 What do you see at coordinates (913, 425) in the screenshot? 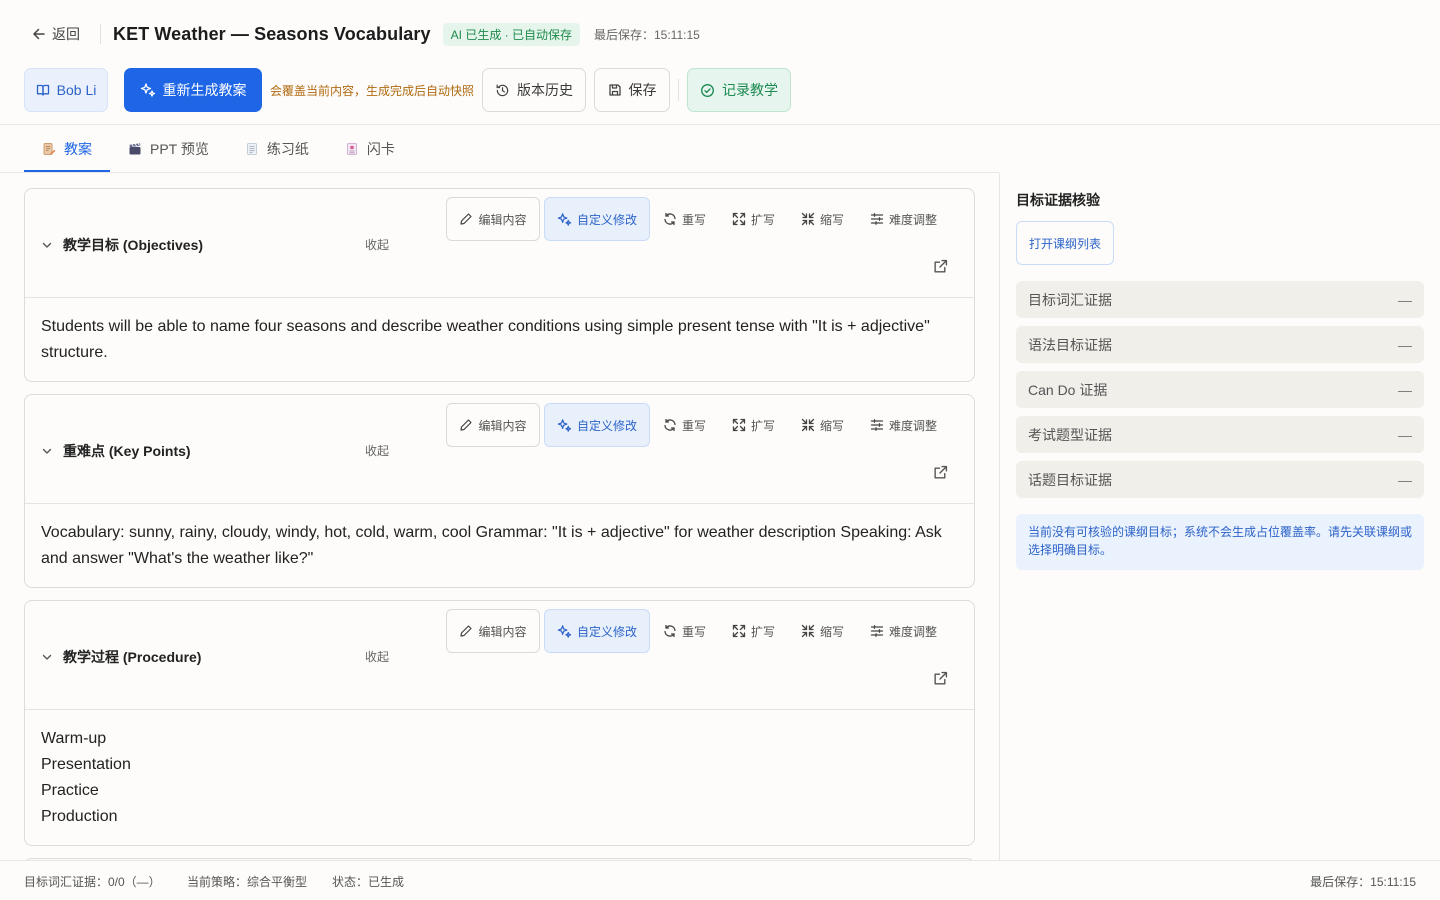
I see `difficulty-label: 难度调整` at bounding box center [913, 425].